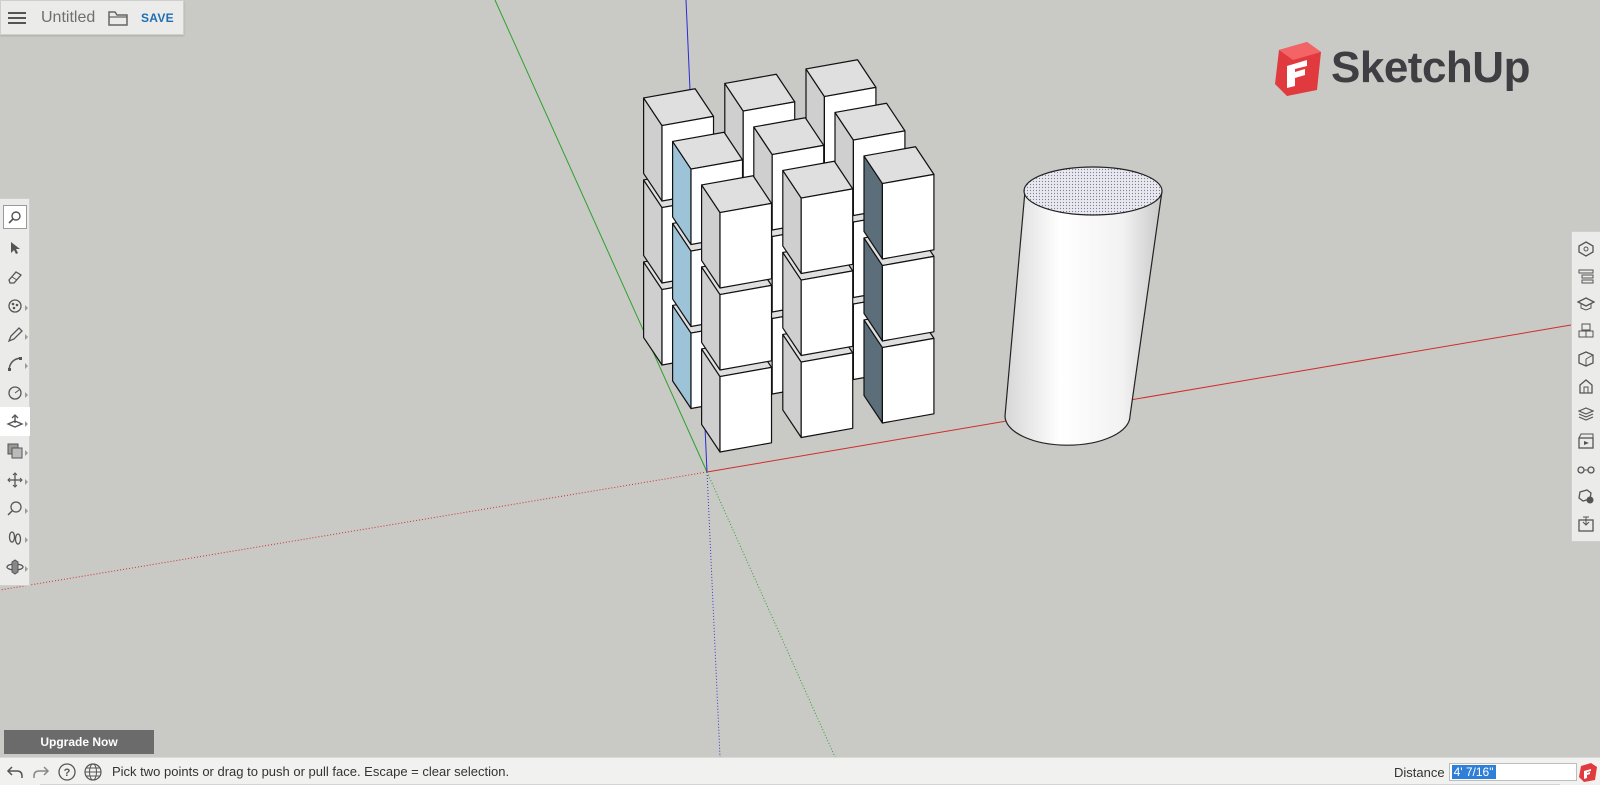 The image size is (1600, 785). I want to click on entity-info-icon, so click(1586, 249).